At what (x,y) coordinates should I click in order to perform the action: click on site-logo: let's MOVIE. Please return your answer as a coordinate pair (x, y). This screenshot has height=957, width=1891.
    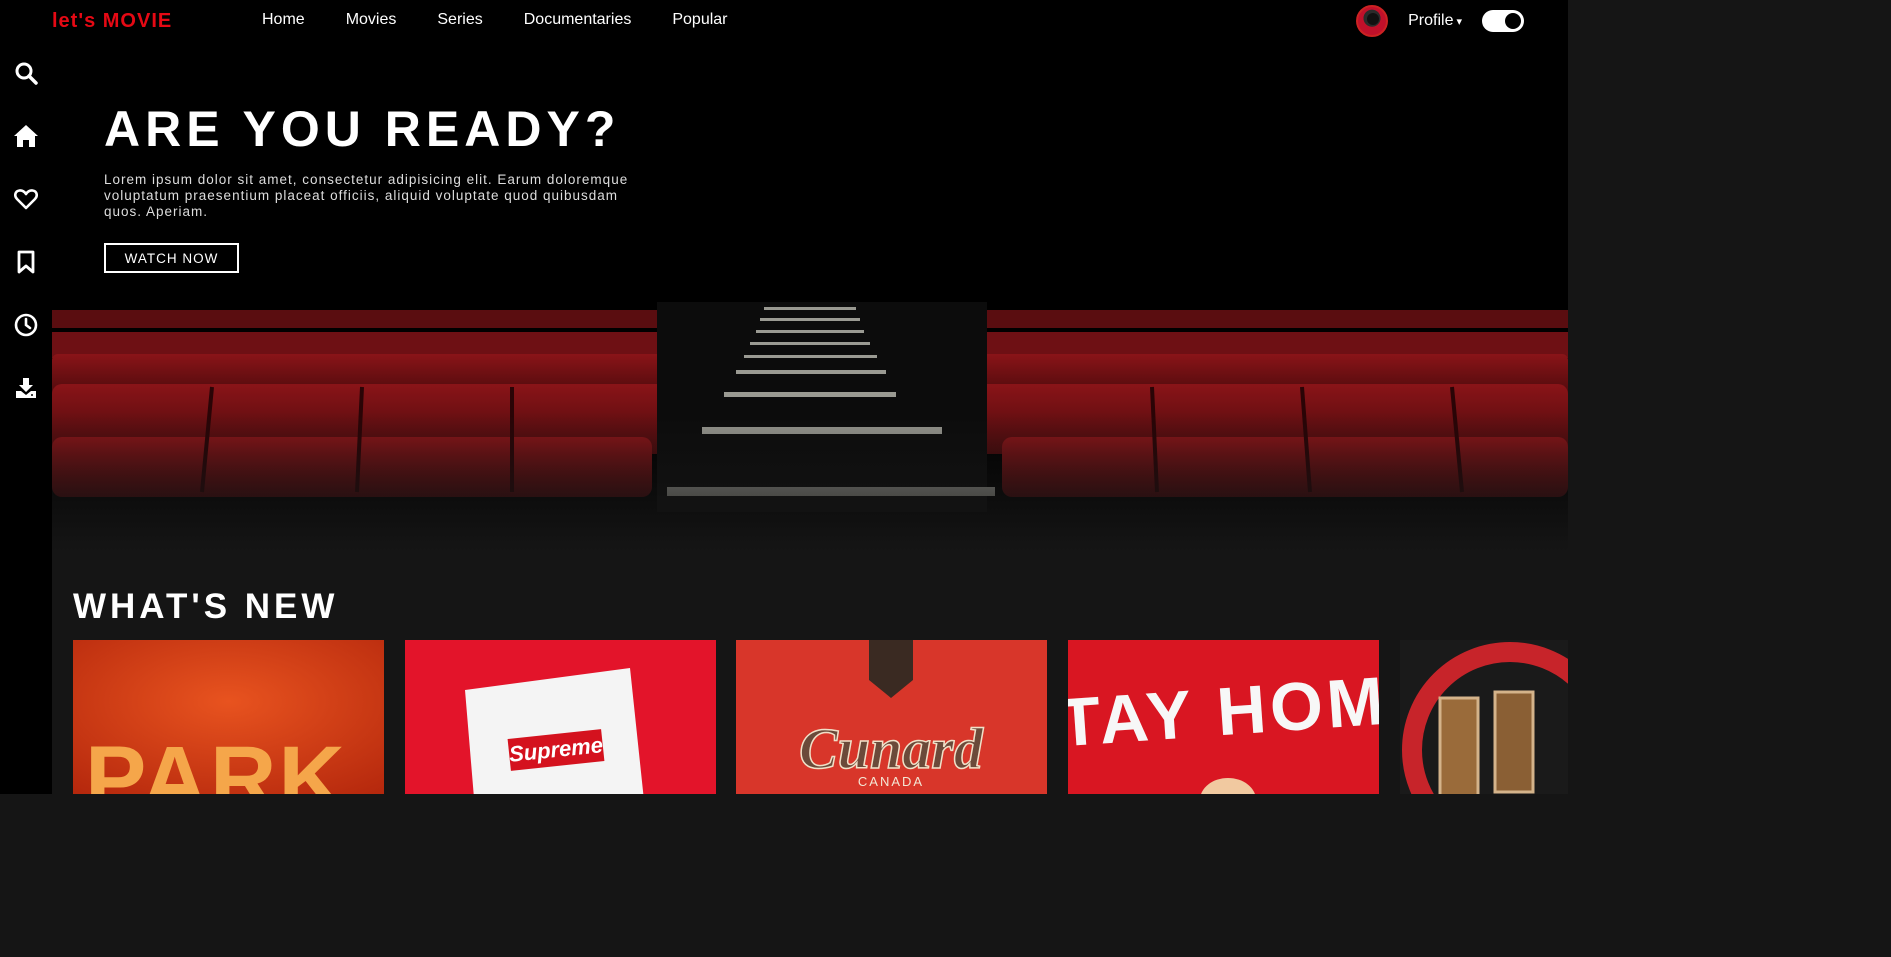
    Looking at the image, I should click on (112, 21).